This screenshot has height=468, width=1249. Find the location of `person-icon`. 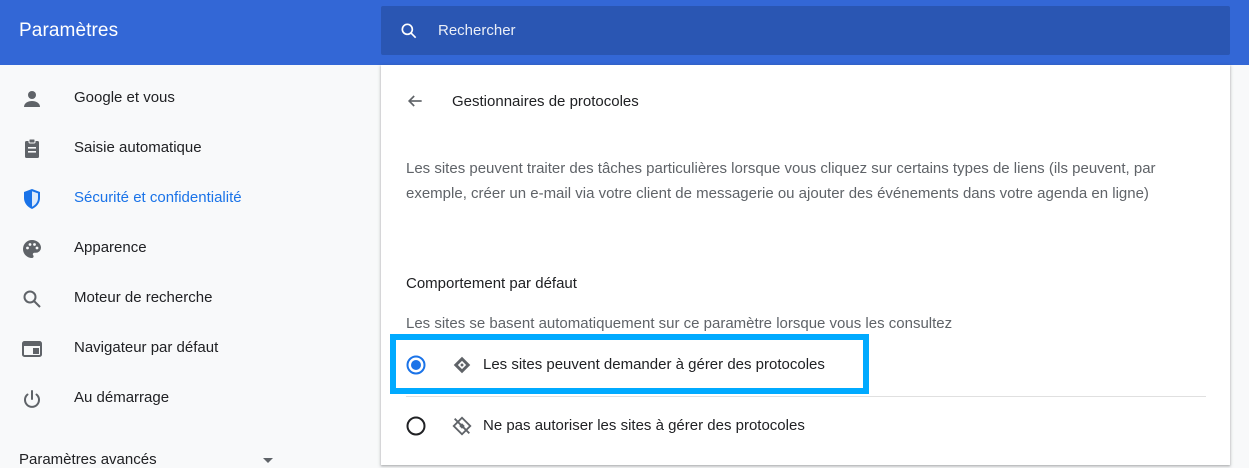

person-icon is located at coordinates (32, 99).